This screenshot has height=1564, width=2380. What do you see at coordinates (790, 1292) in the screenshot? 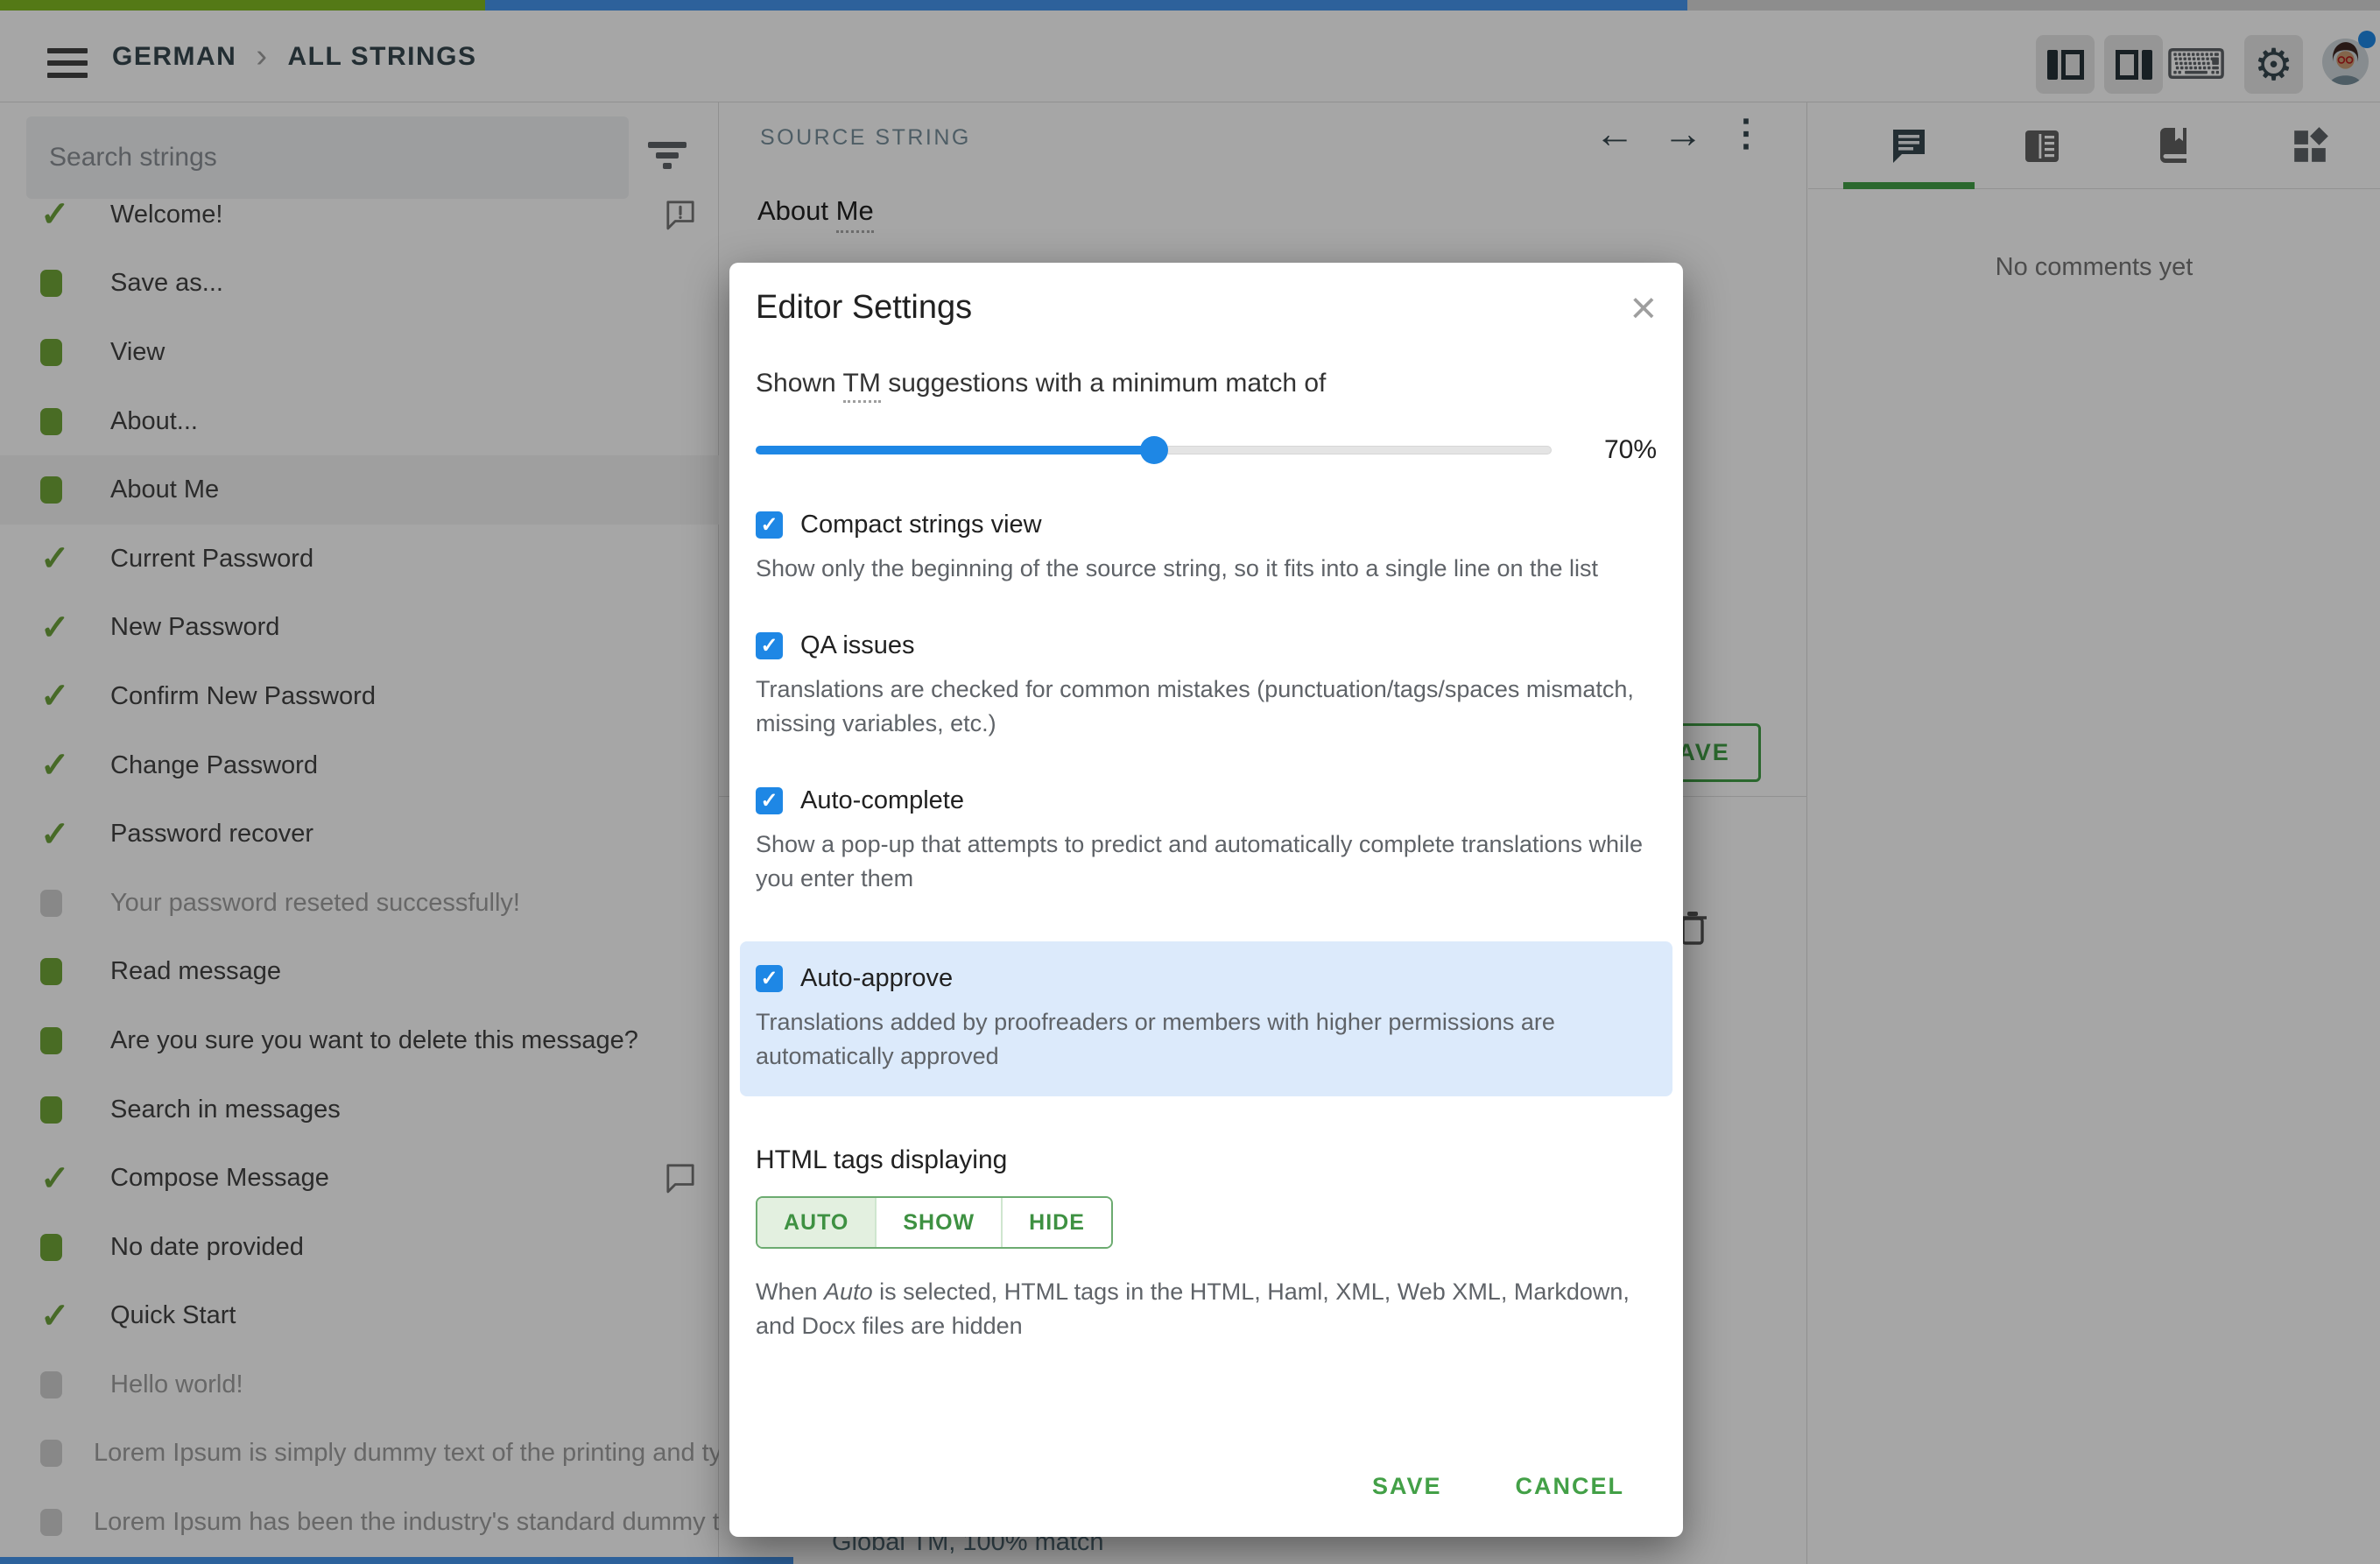
I see `html-desc-pre: When` at bounding box center [790, 1292].